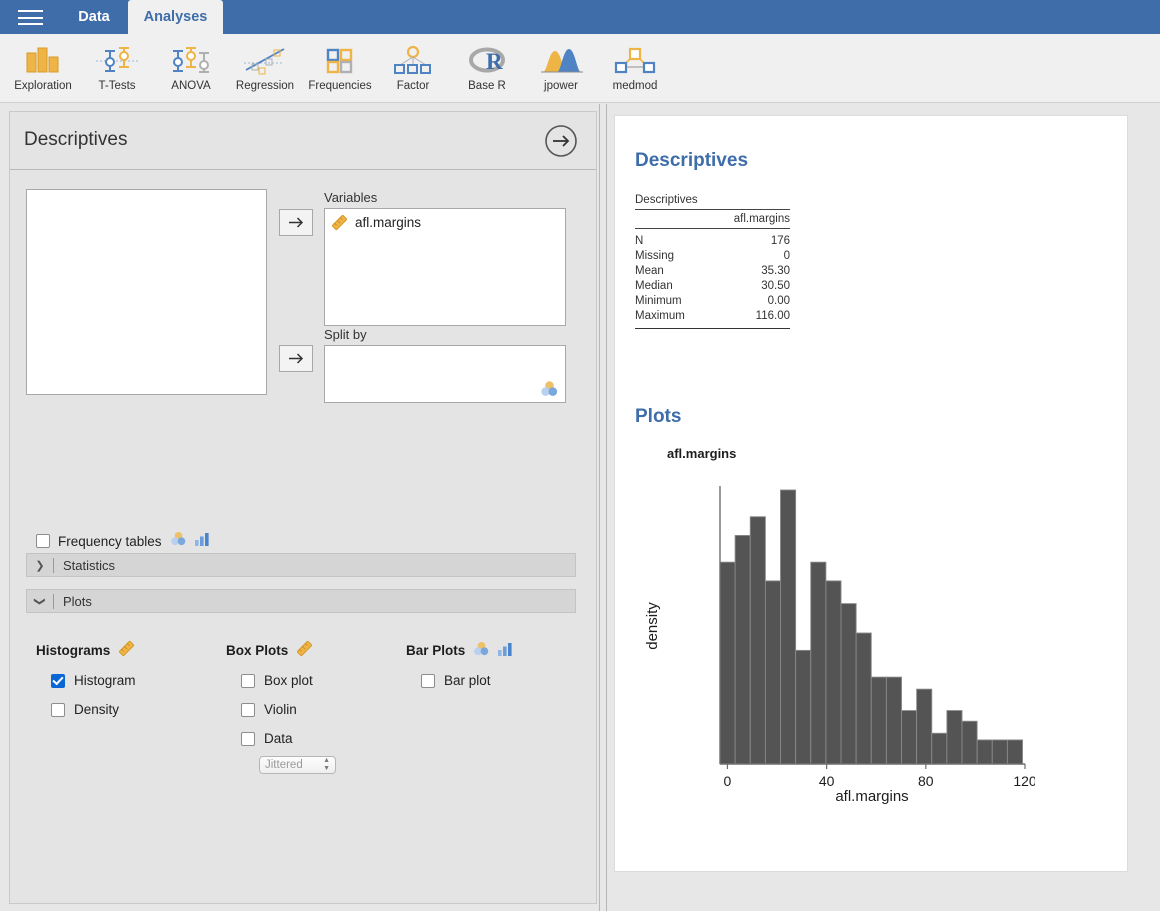 The width and height of the screenshot is (1160, 911). What do you see at coordinates (301, 565) in the screenshot?
I see `section-statistics: ❯ Statistics` at bounding box center [301, 565].